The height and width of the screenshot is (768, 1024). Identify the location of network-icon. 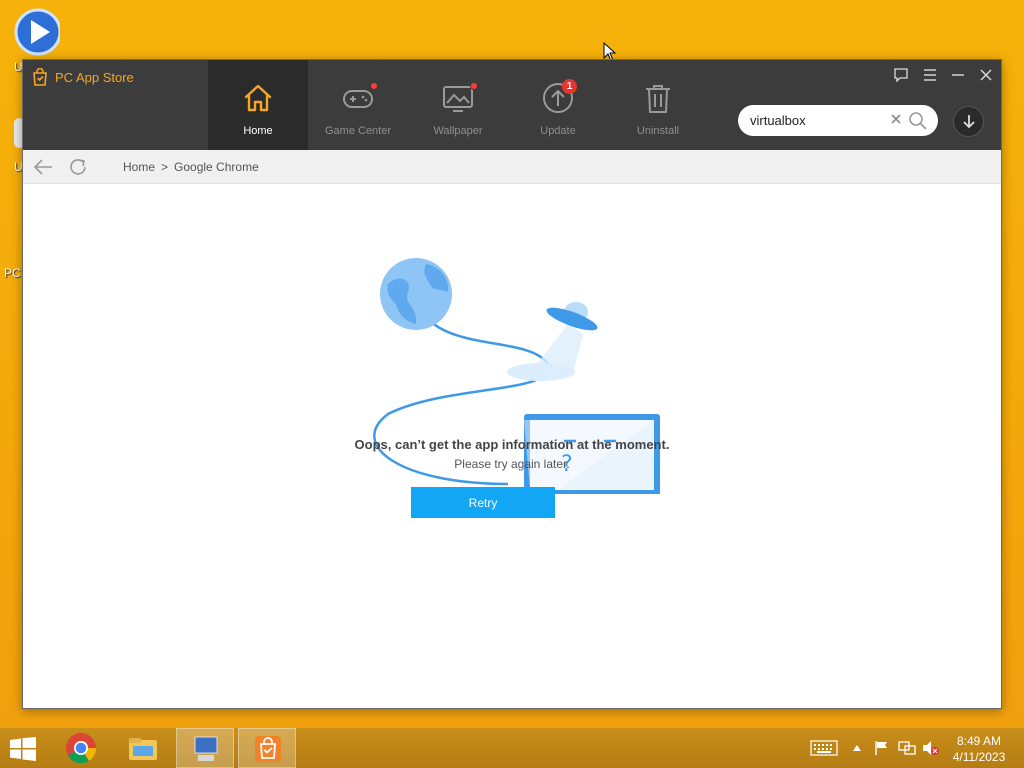
(907, 748).